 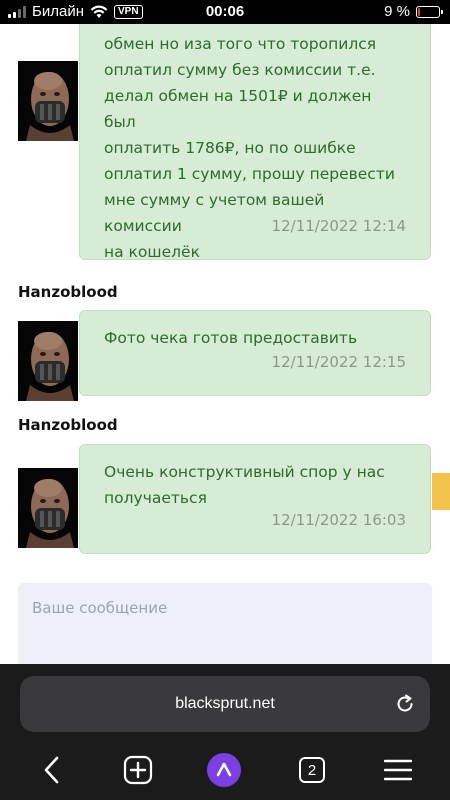 What do you see at coordinates (338, 362) in the screenshot?
I see `message-timestamp: 12/11/2022 12:15` at bounding box center [338, 362].